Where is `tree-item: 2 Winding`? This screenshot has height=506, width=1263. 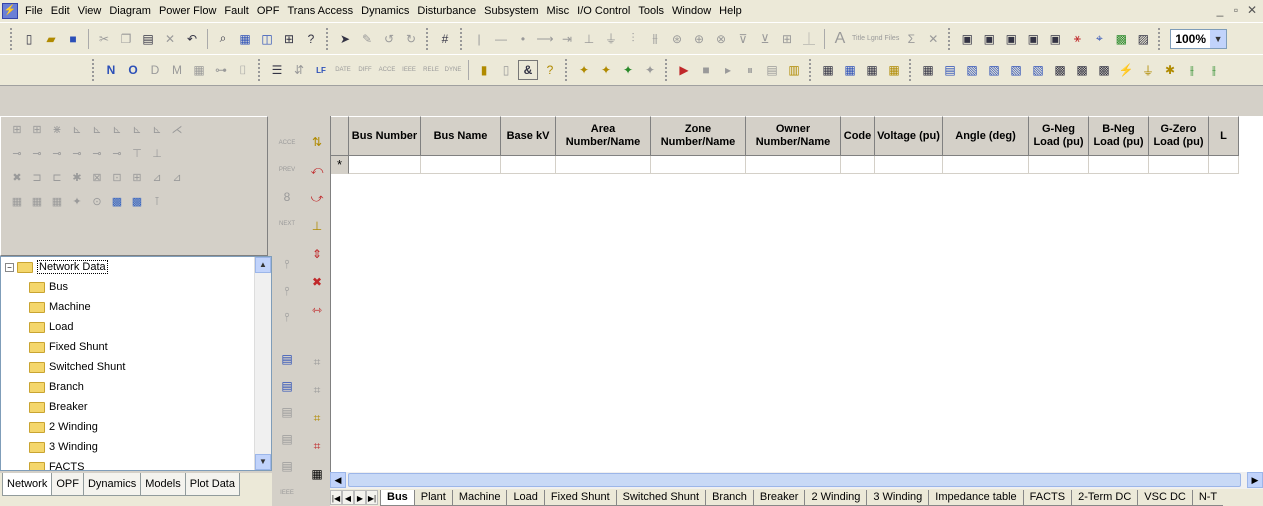 tree-item: 2 Winding is located at coordinates (136, 427).